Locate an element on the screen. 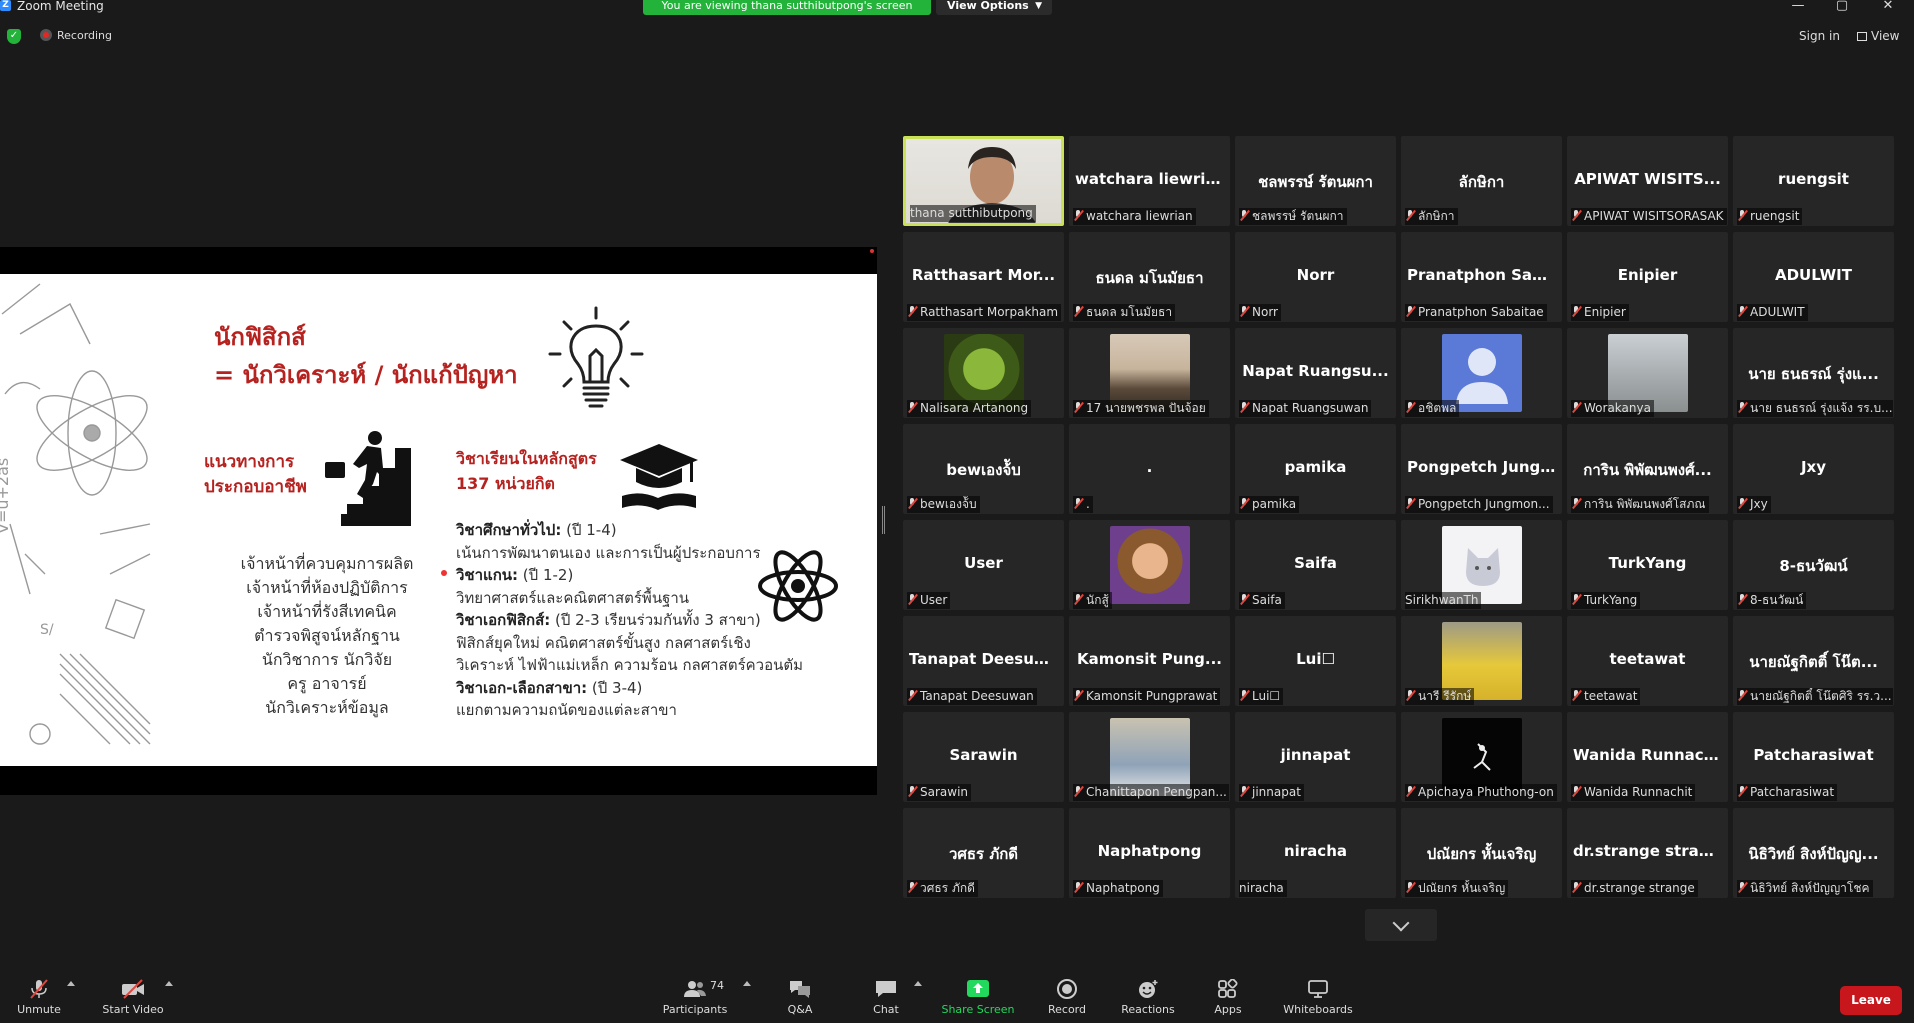  participant-tile: 17 นายพชรพล ปันจ้อย is located at coordinates (1149, 373).